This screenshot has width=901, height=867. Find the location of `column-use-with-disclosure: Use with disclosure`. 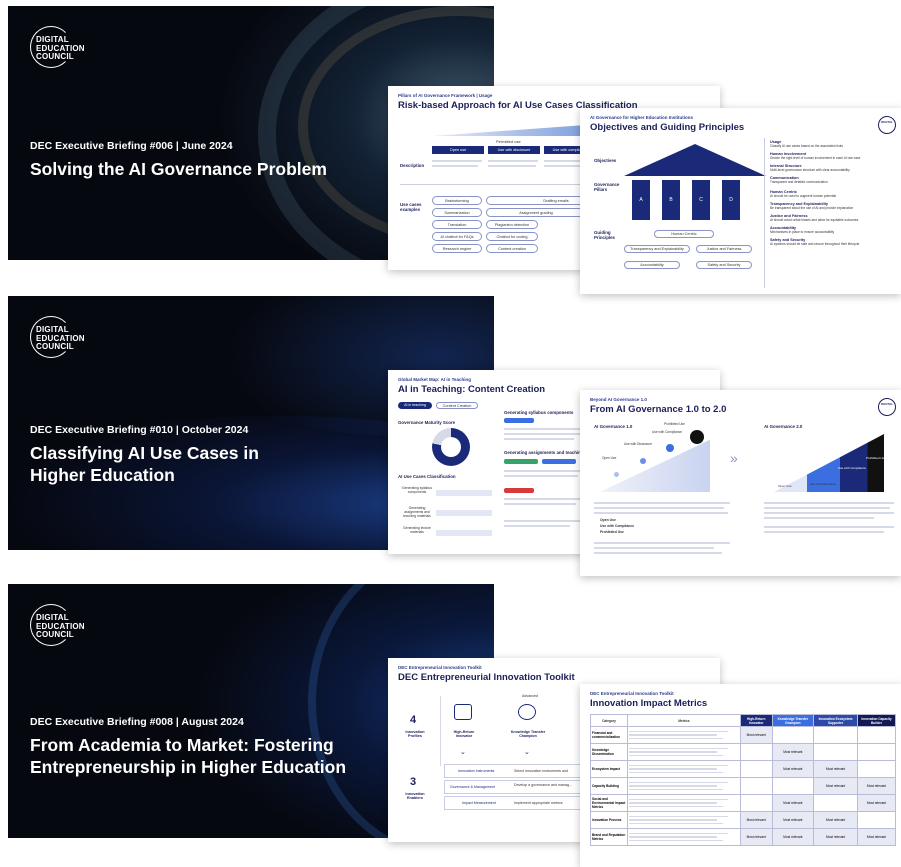

column-use-with-disclosure: Use with disclosure is located at coordinates (514, 150).